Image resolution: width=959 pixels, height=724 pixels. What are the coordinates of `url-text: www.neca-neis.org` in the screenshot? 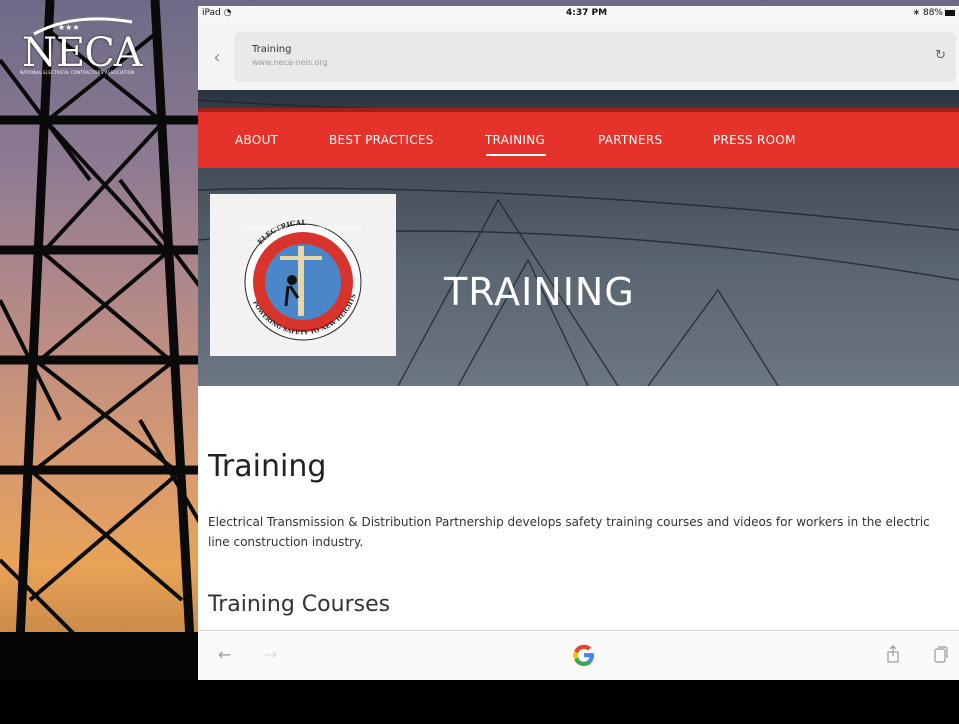 It's located at (290, 62).